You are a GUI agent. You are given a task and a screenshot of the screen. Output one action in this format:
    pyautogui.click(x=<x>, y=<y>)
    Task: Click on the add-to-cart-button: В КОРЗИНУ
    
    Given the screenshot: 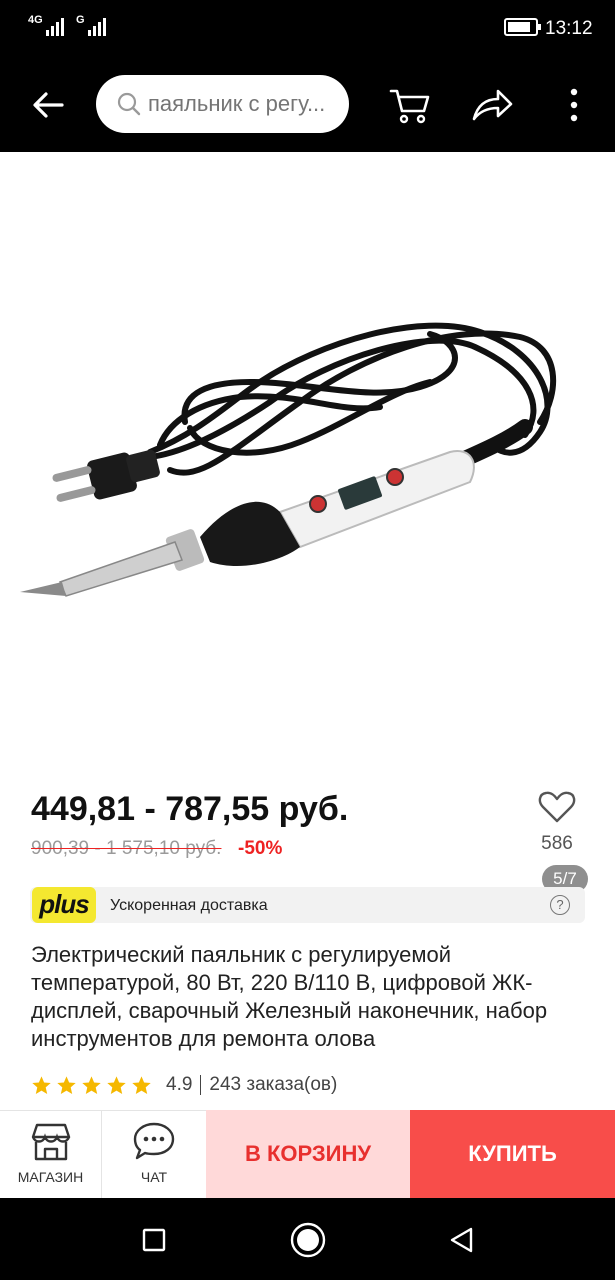 What is the action you would take?
    pyautogui.click(x=308, y=1154)
    